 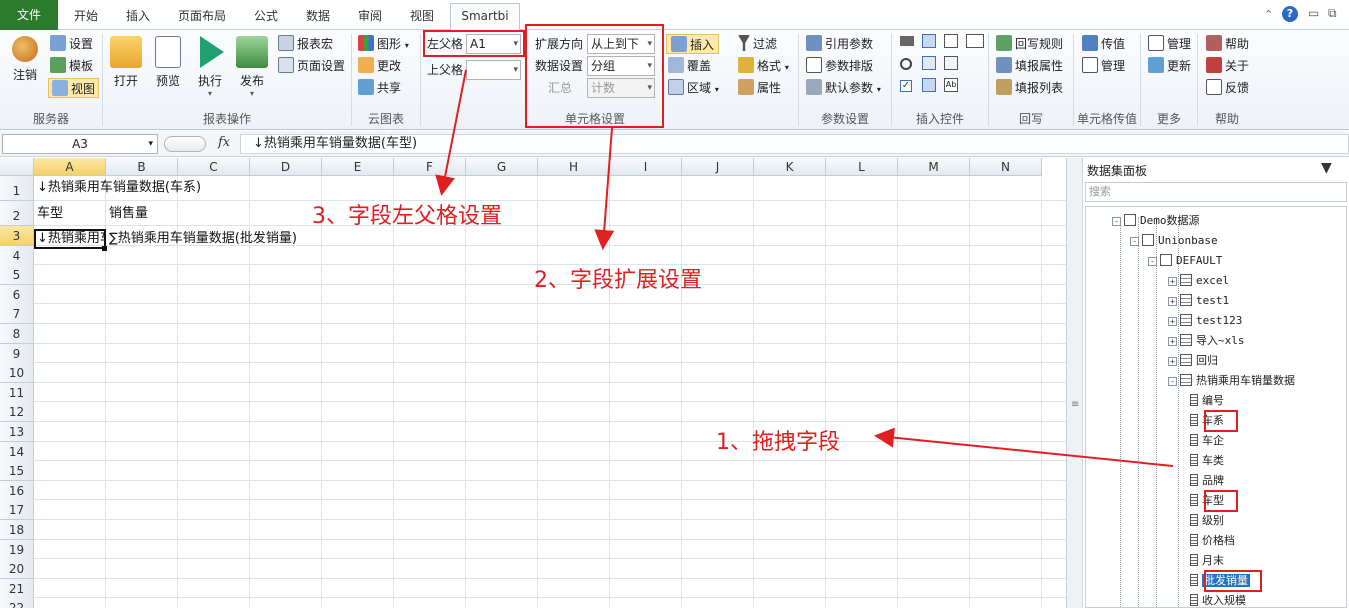 I want to click on arrow-step1, so click(x=1024, y=447).